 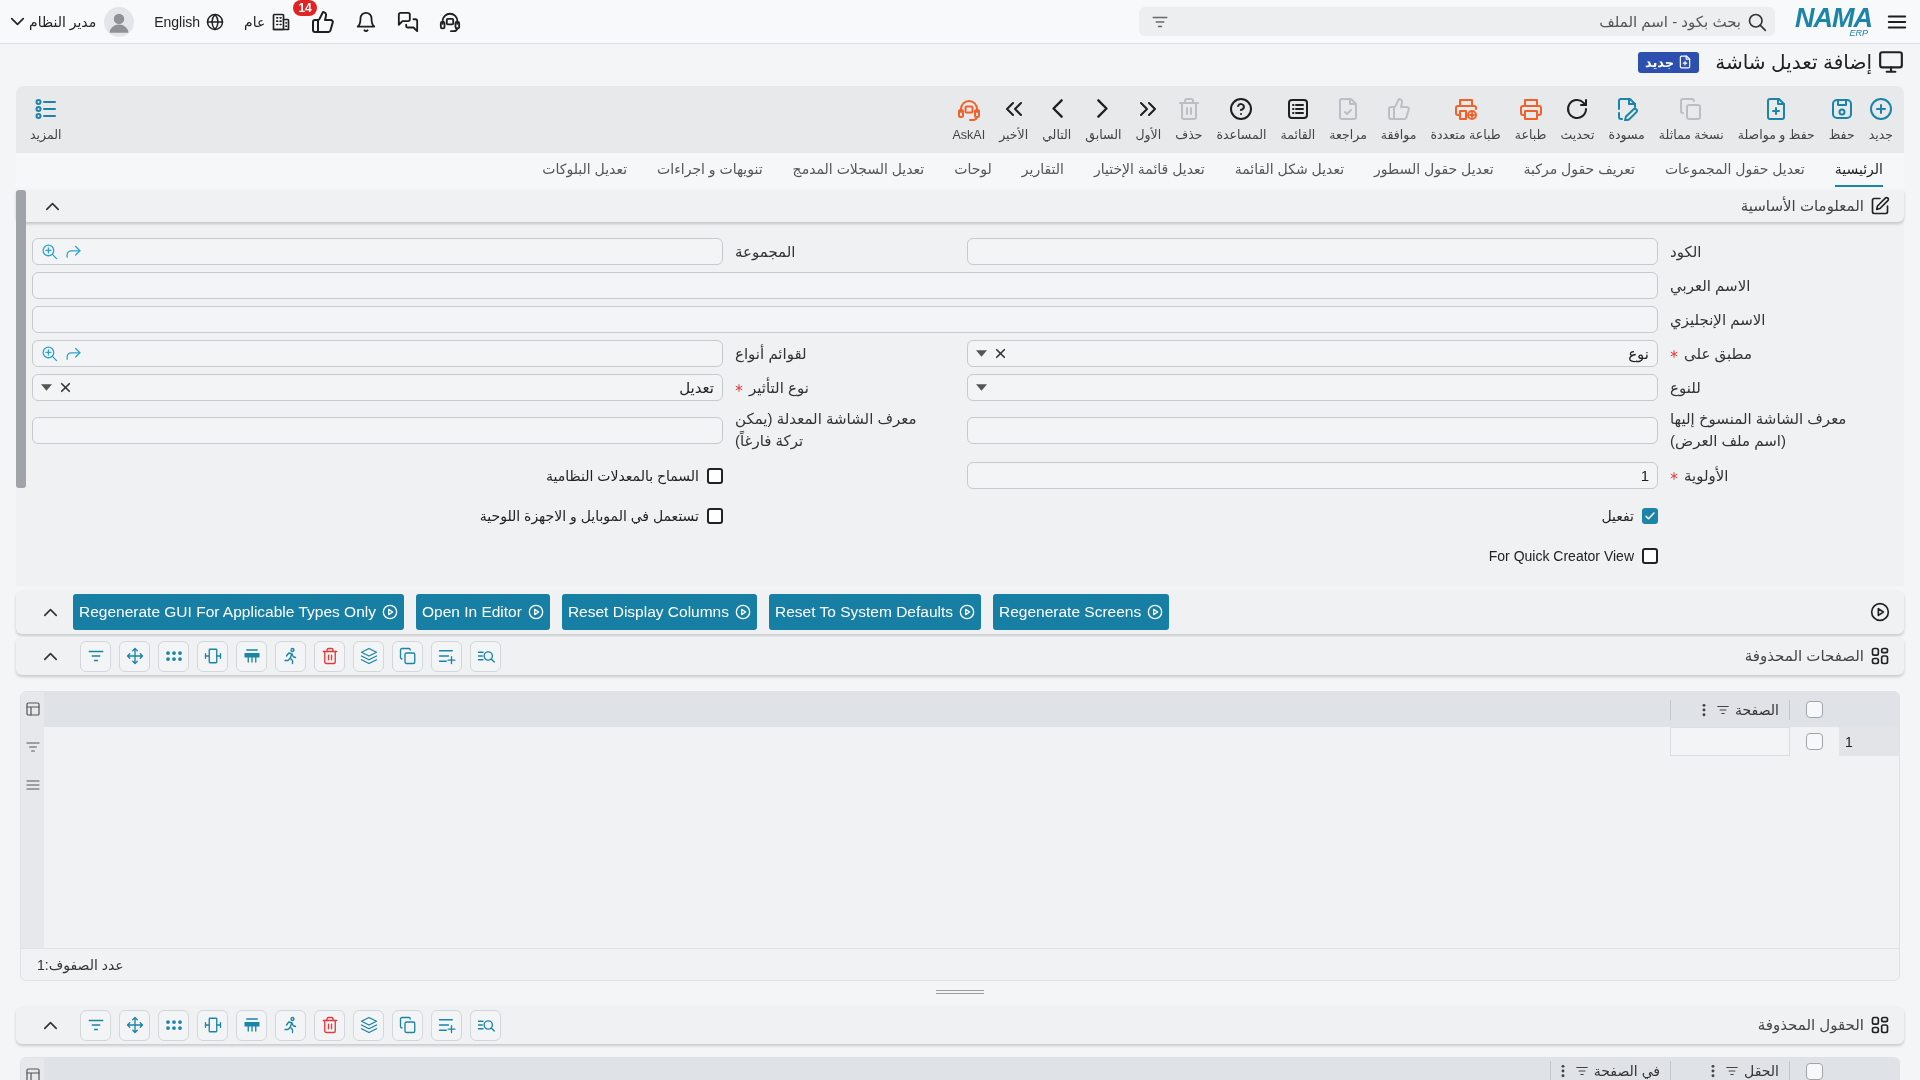 What do you see at coordinates (1530, 119) in the screenshot?
I see `toolbar-button: طباعة` at bounding box center [1530, 119].